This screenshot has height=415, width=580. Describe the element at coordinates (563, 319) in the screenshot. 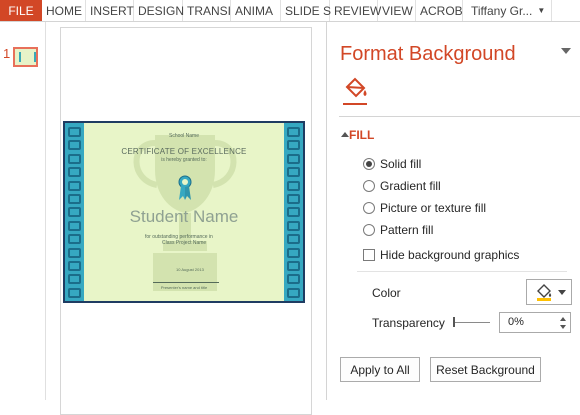

I see `spin-up-icon` at that location.